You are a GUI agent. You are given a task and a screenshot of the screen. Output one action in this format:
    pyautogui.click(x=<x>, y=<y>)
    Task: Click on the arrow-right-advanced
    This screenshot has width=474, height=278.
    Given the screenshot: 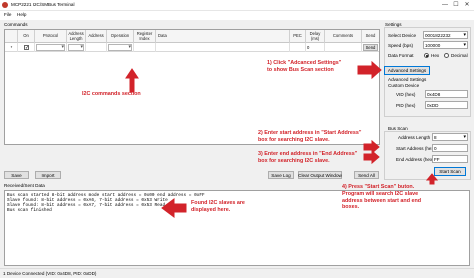 What is the action you would take?
    pyautogui.click(x=369, y=70)
    